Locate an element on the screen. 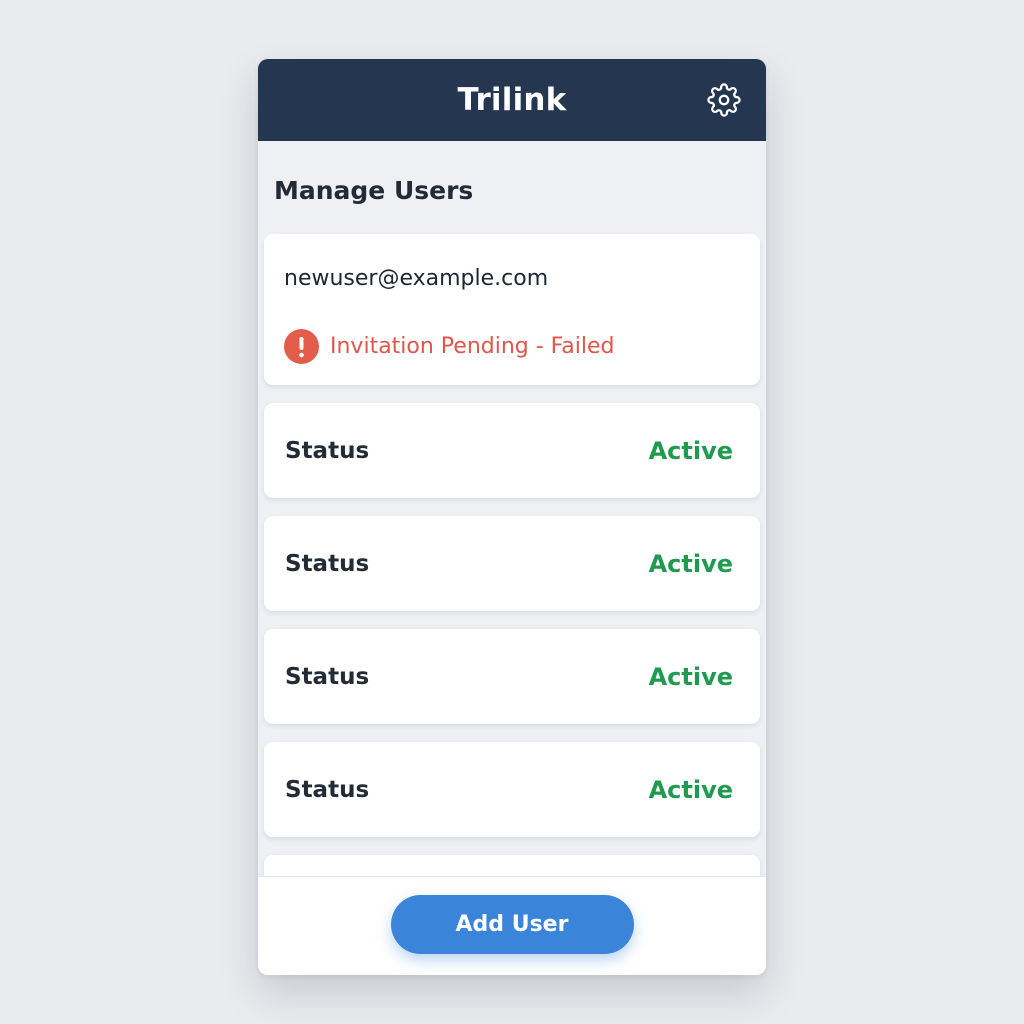 The width and height of the screenshot is (1024, 1024). app-header: Trilink is located at coordinates (512, 100).